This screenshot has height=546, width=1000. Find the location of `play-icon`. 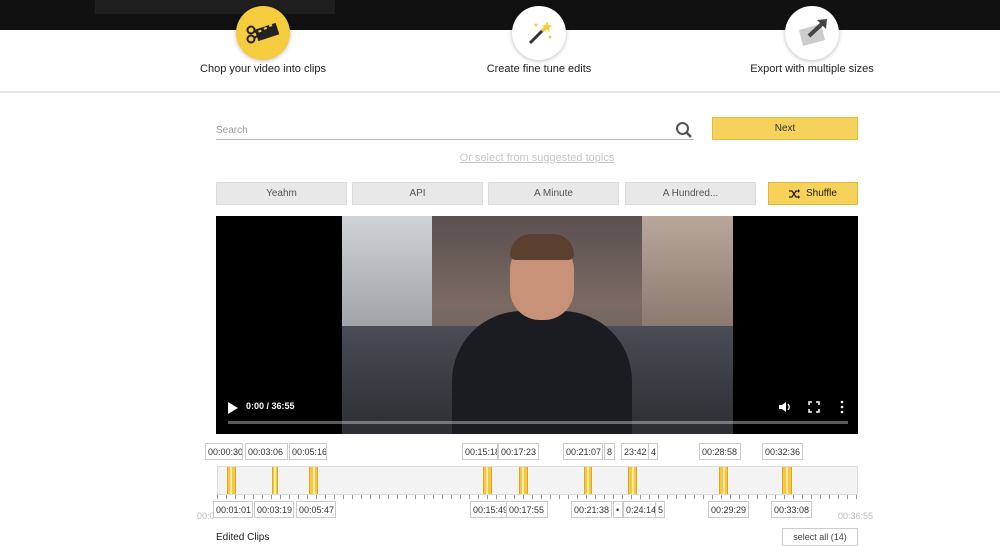

play-icon is located at coordinates (233, 408).